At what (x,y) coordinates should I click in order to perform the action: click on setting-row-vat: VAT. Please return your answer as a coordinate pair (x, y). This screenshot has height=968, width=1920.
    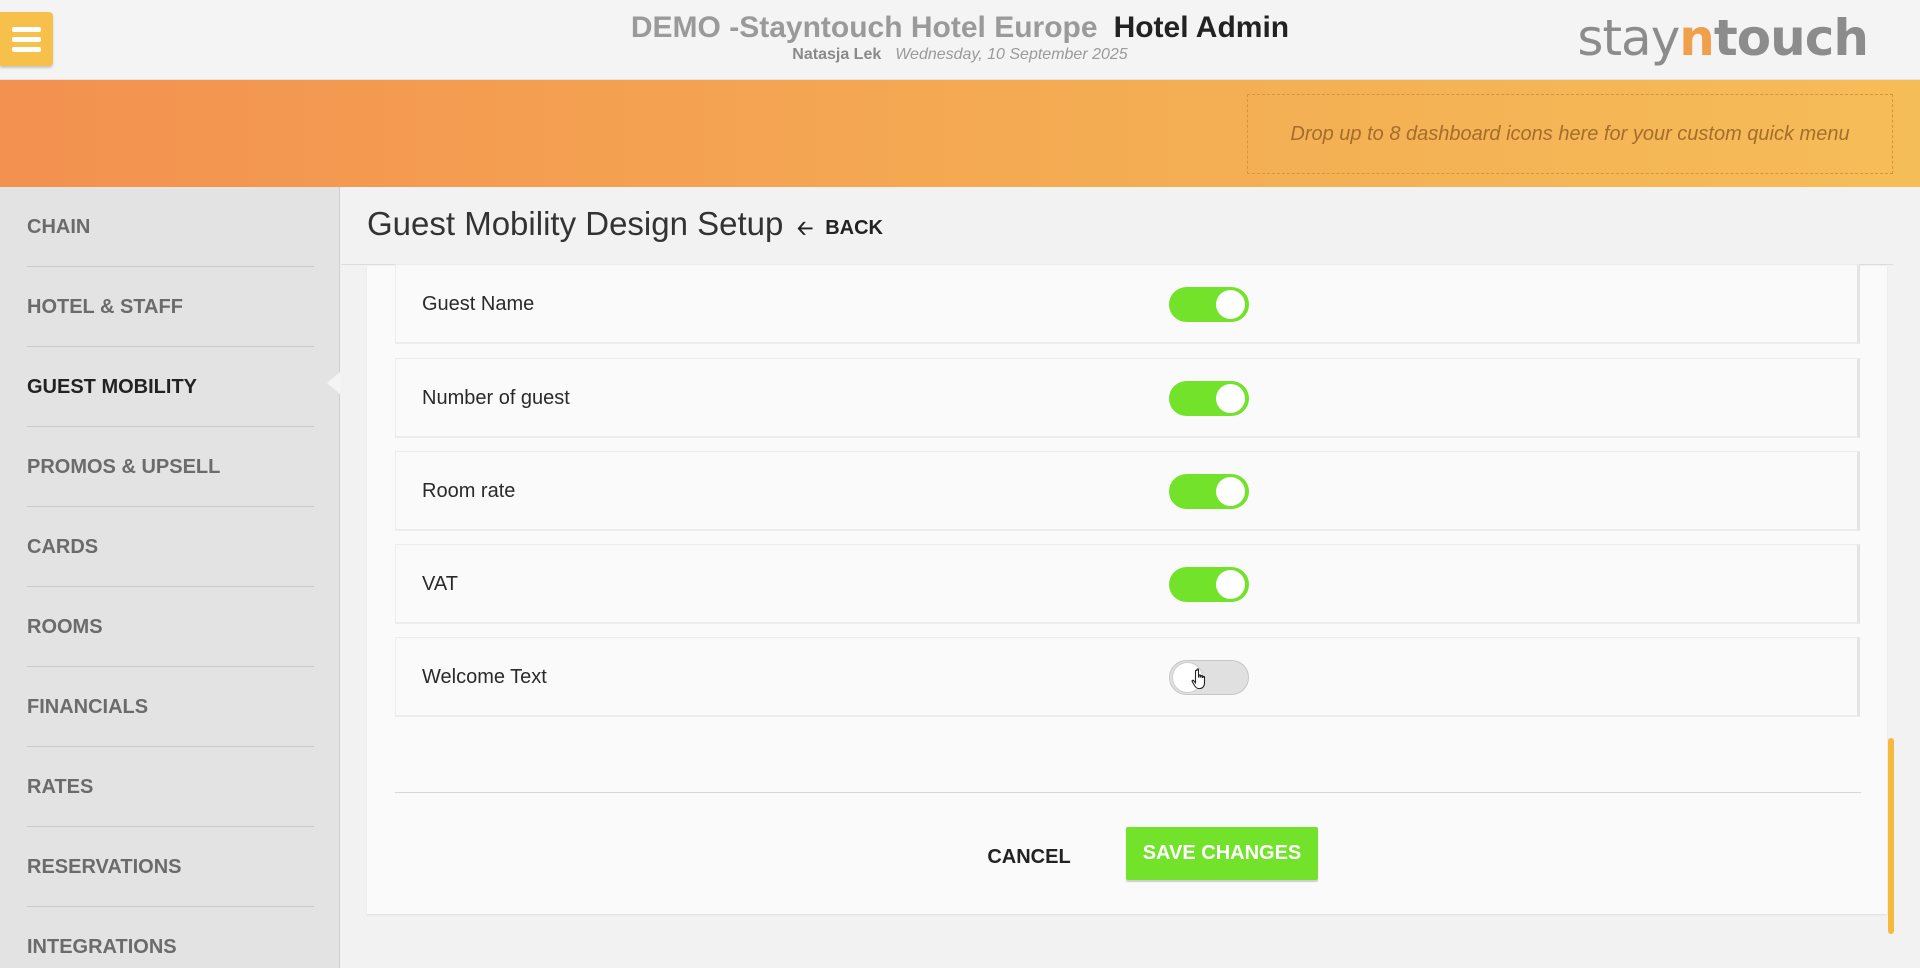
    Looking at the image, I should click on (1127, 584).